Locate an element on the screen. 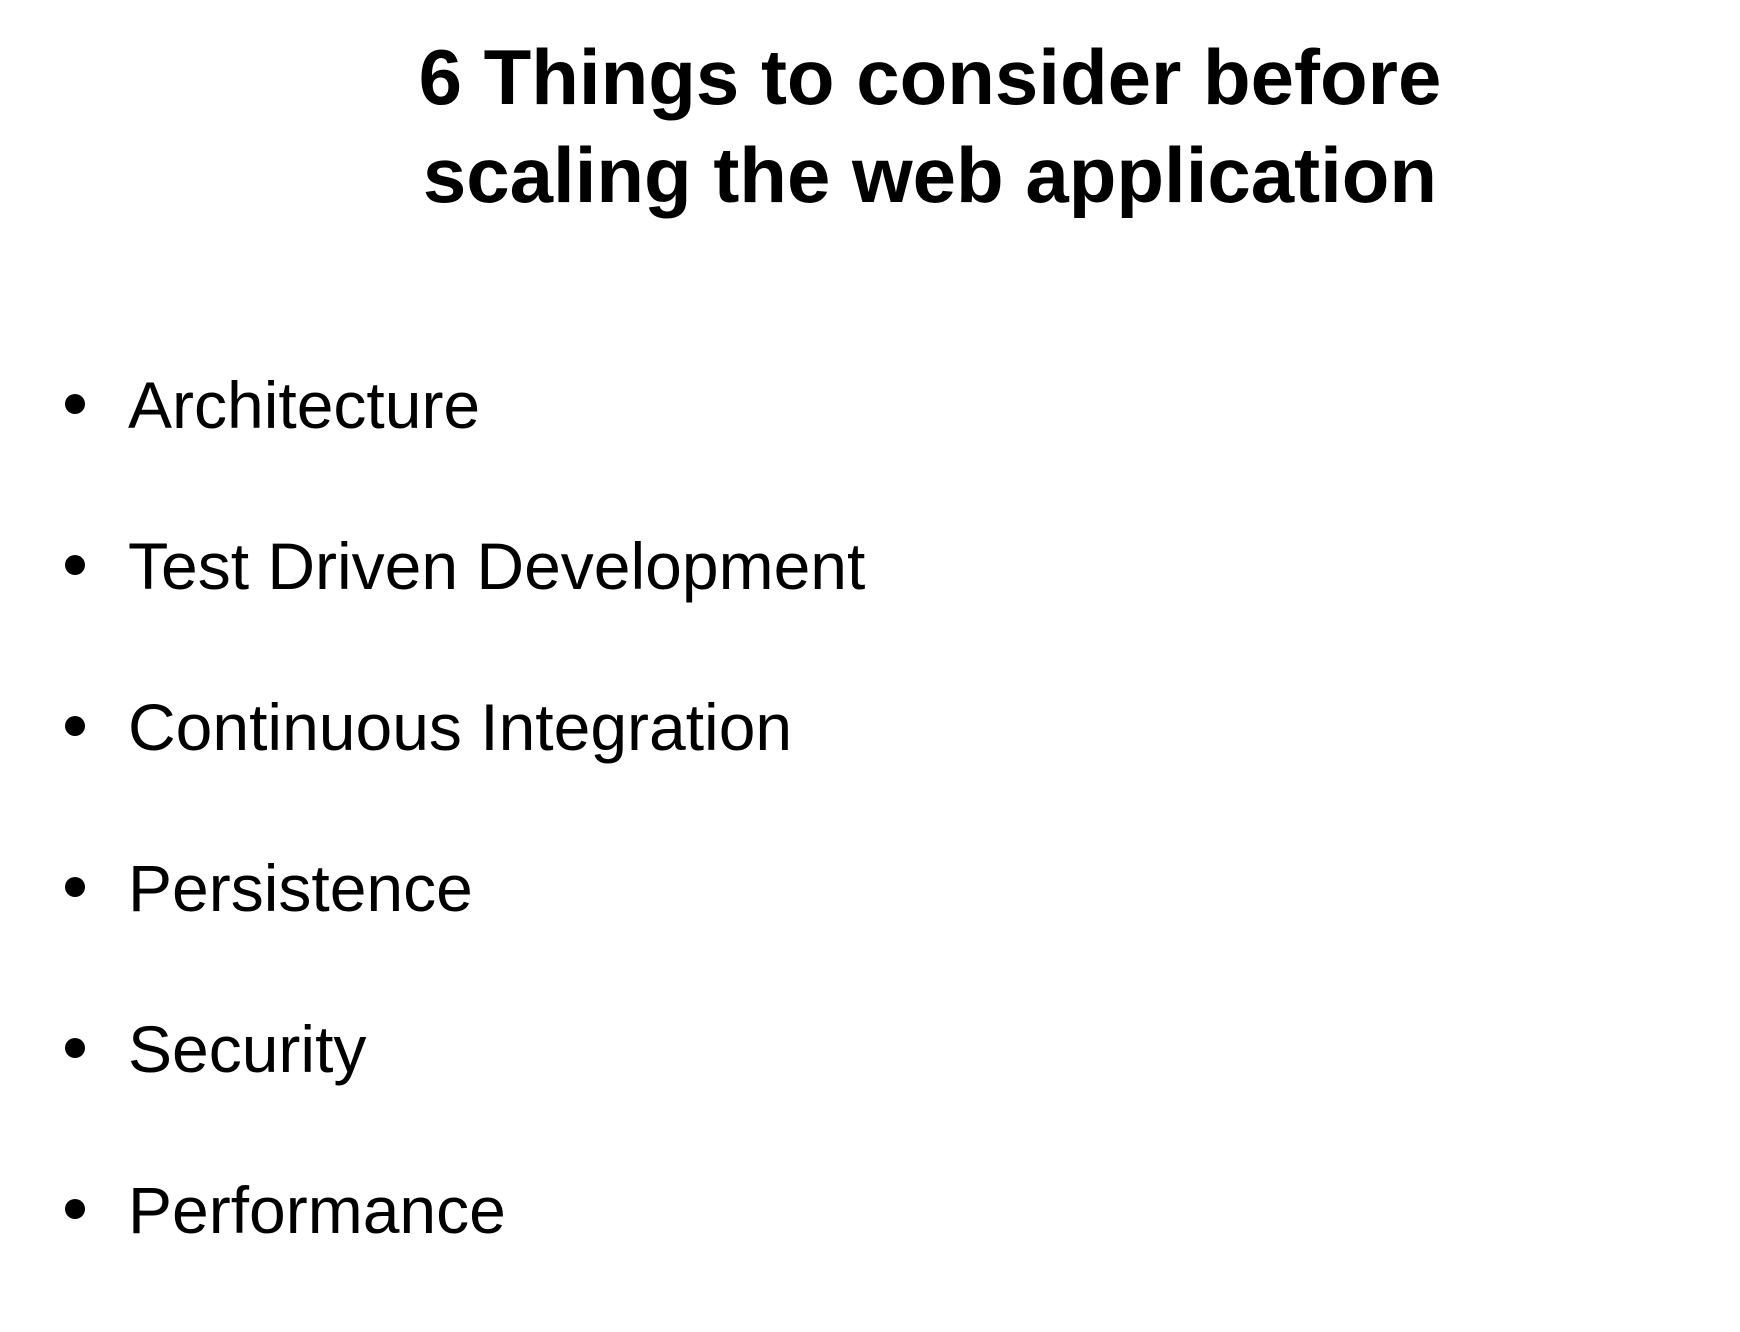 The width and height of the screenshot is (1740, 1332). bullet-text: Persistence is located at coordinates (300, 888).